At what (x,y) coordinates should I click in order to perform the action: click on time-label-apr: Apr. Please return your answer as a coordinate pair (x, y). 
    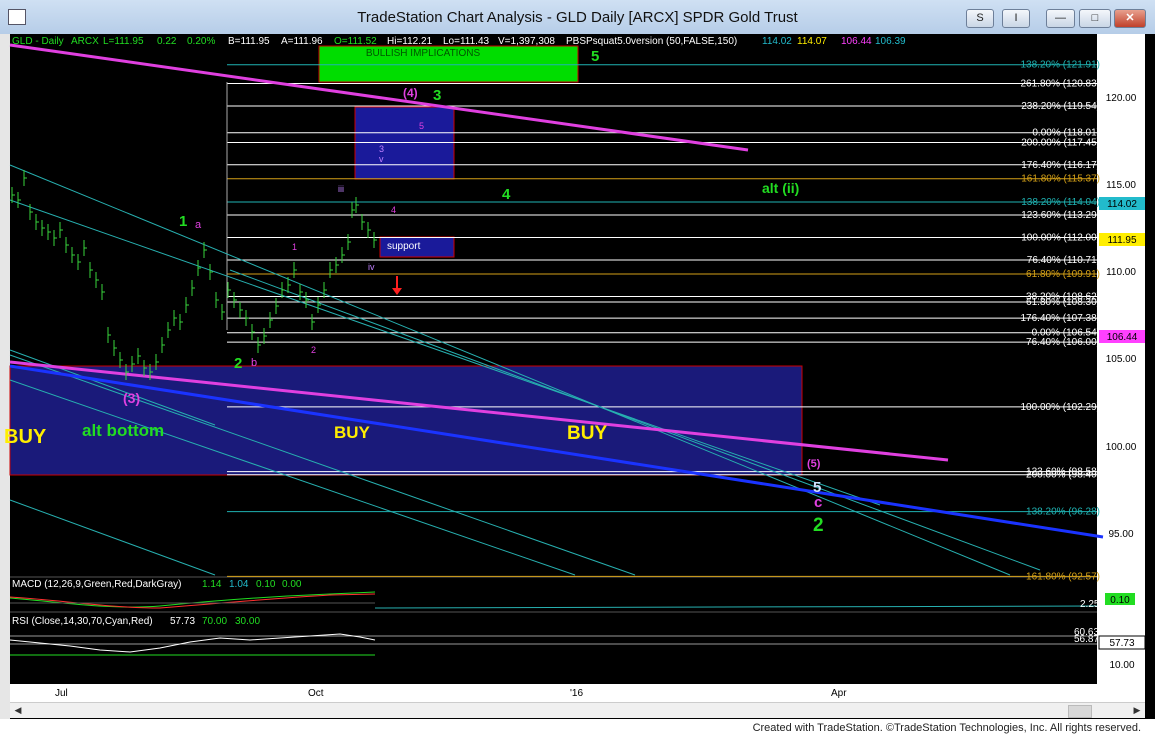
    Looking at the image, I should click on (839, 693).